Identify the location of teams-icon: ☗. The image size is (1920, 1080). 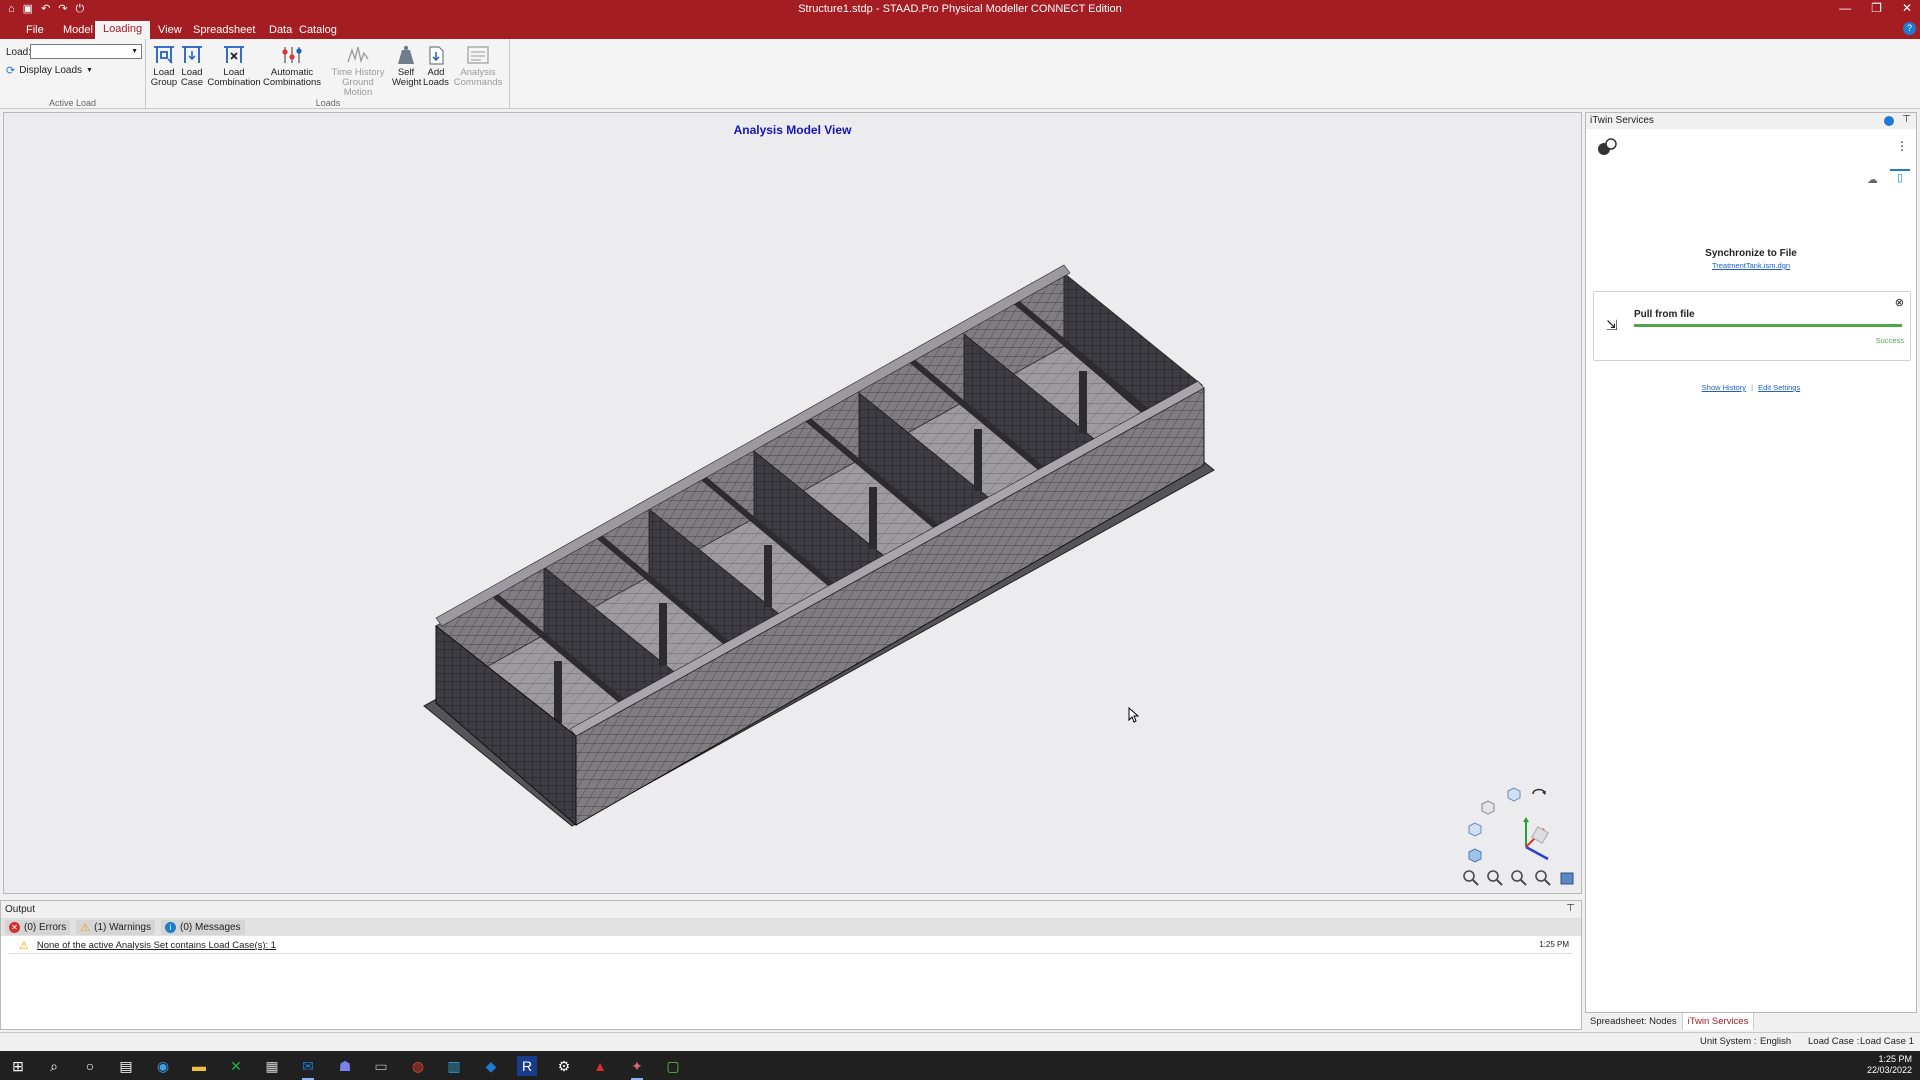
(345, 1066).